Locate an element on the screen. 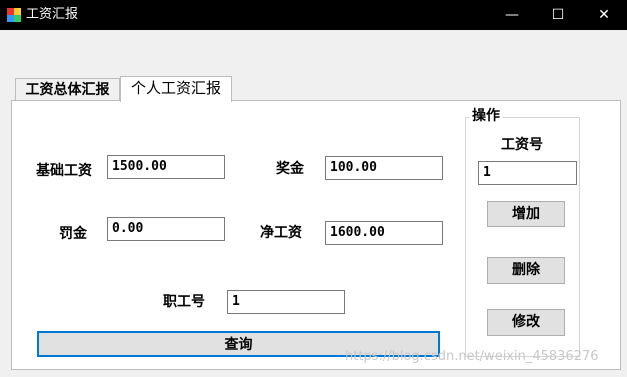 The image size is (627, 377). tab-personal-report: 个人工资汇报 is located at coordinates (176, 89).